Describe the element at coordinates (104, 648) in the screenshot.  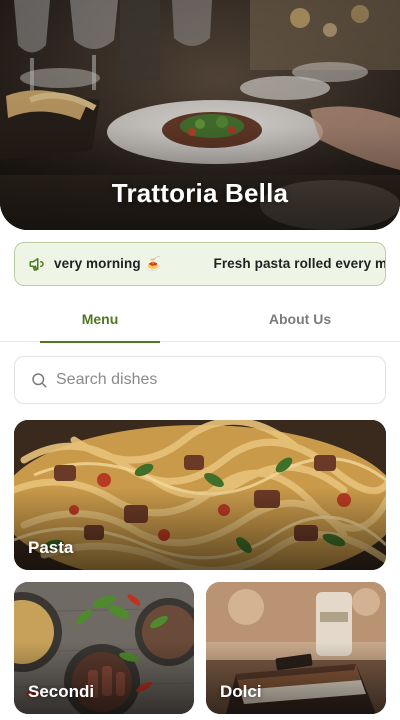
I see `category-card-secondi: Secondi` at that location.